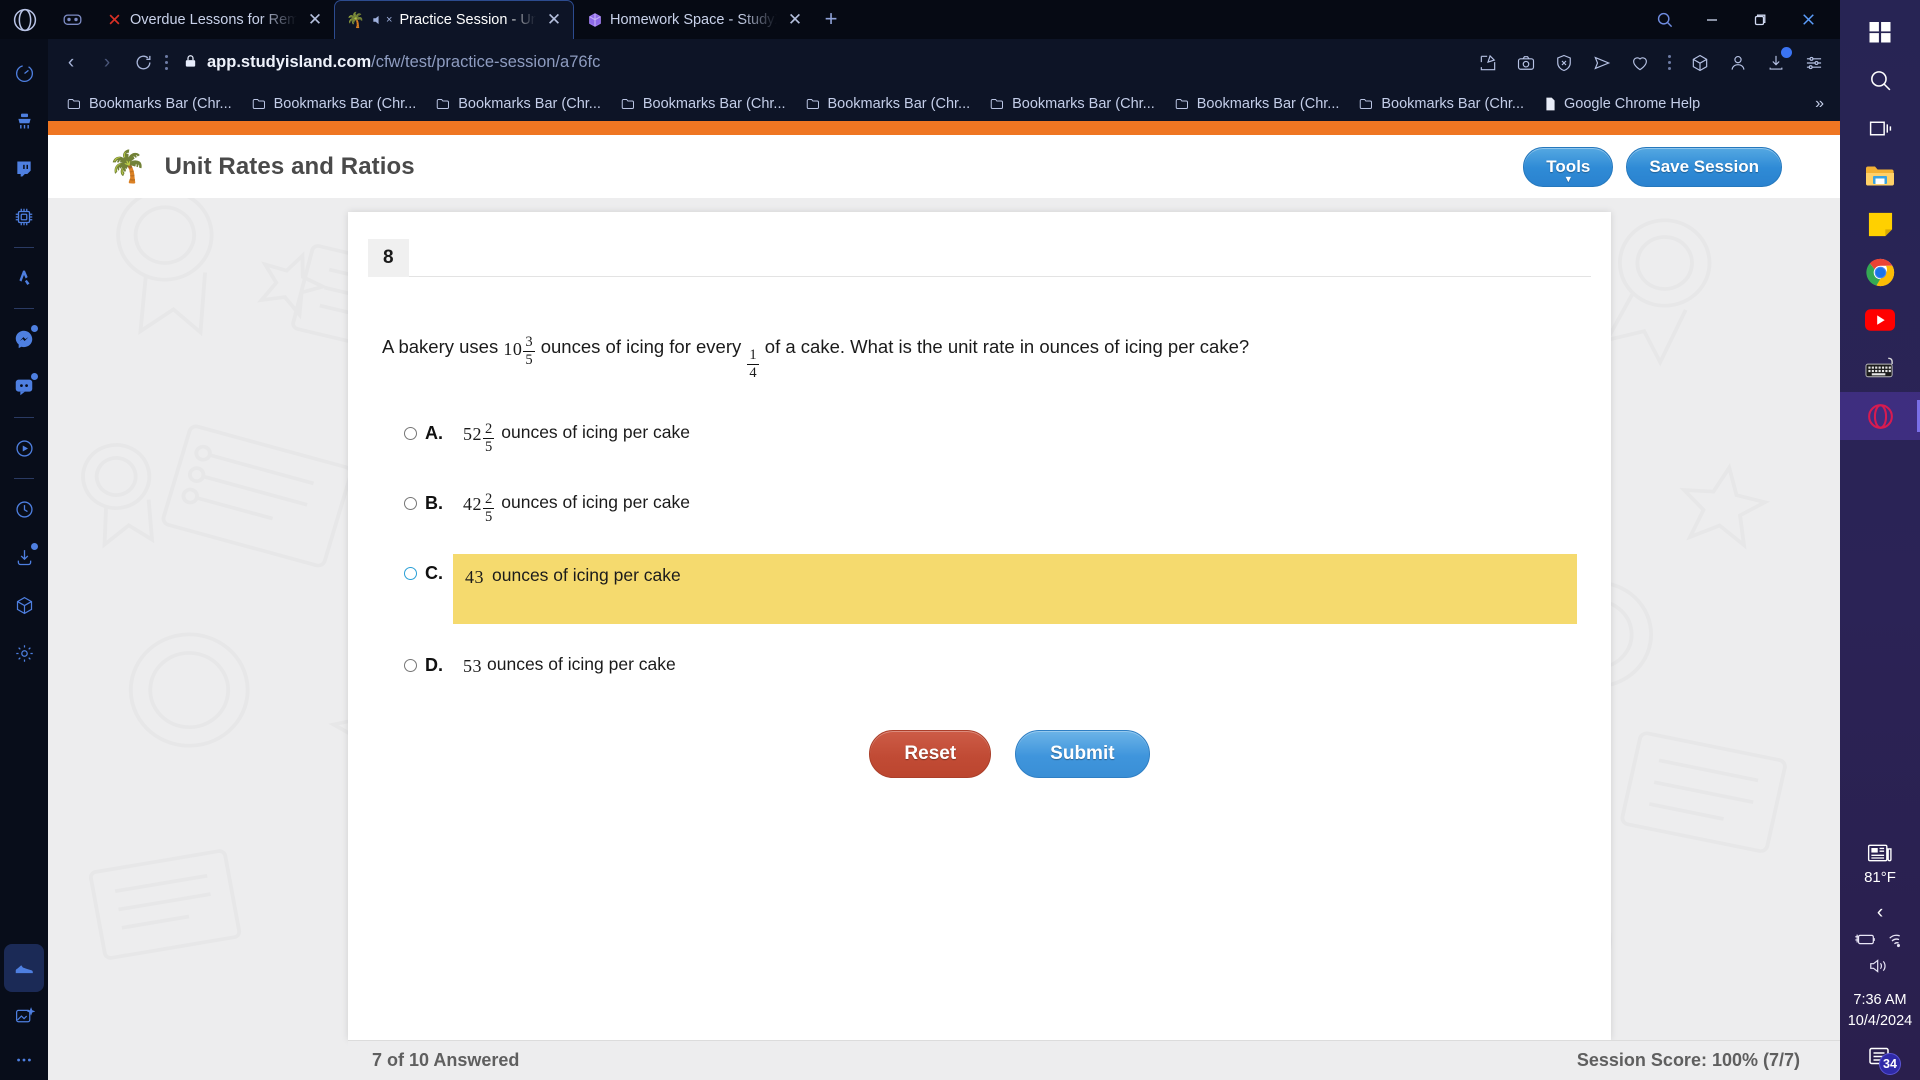 Image resolution: width=1920 pixels, height=1080 pixels. Describe the element at coordinates (1880, 272) in the screenshot. I see `chrome-icon` at that location.